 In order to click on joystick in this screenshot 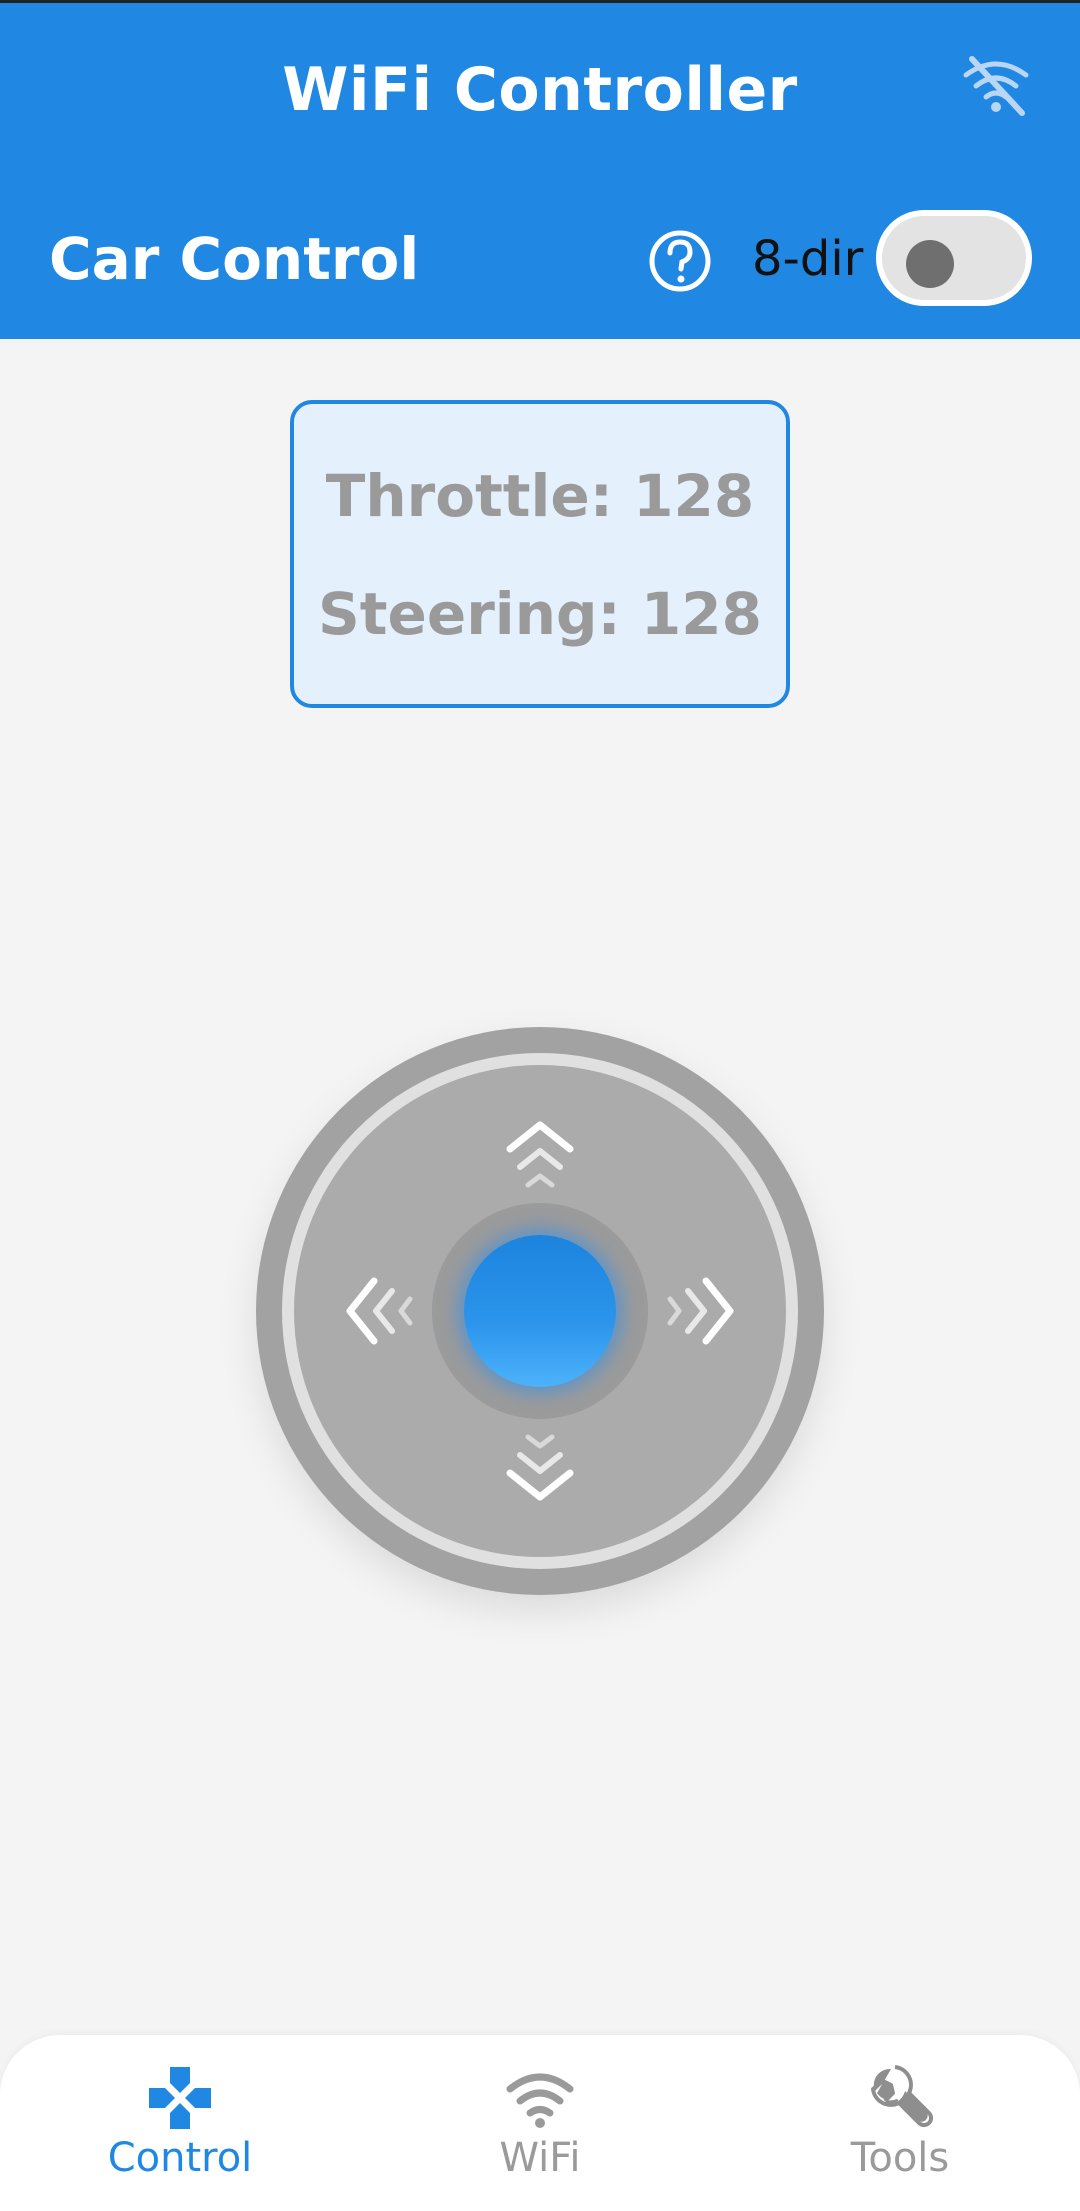, I will do `click(540, 1311)`.